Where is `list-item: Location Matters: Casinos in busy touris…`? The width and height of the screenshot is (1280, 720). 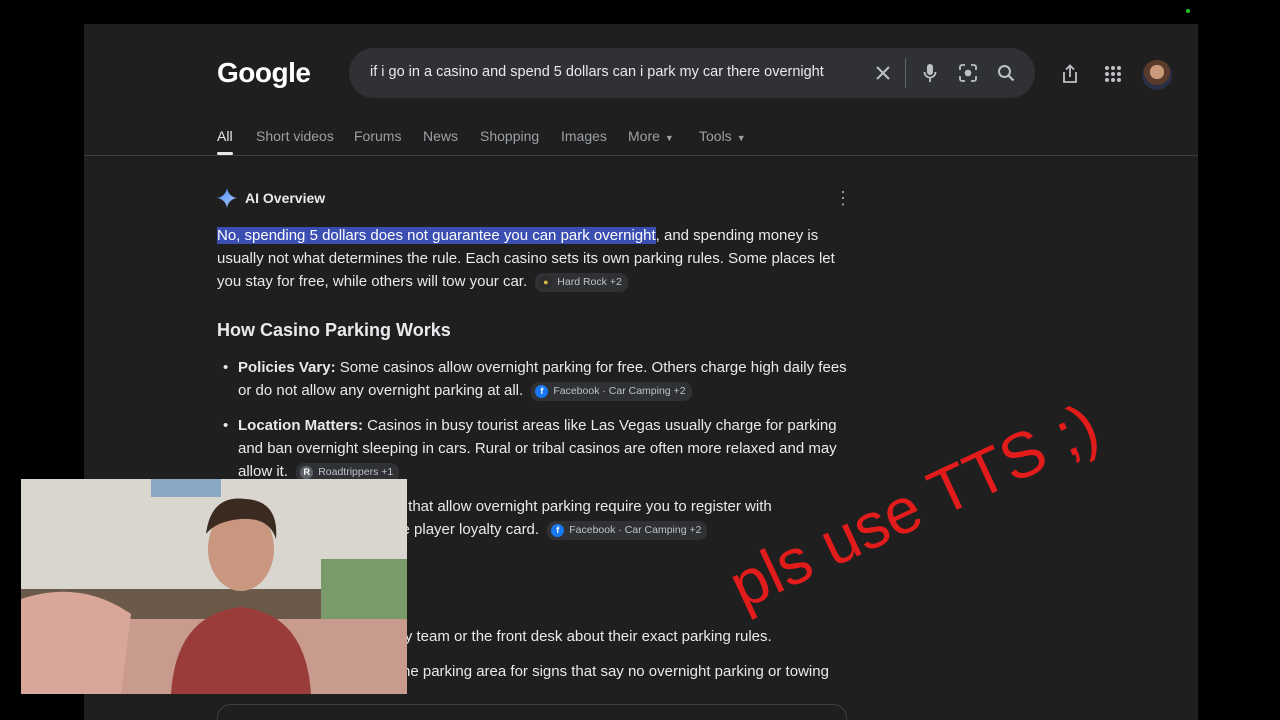 list-item: Location Matters: Casinos in busy touris… is located at coordinates (539, 448).